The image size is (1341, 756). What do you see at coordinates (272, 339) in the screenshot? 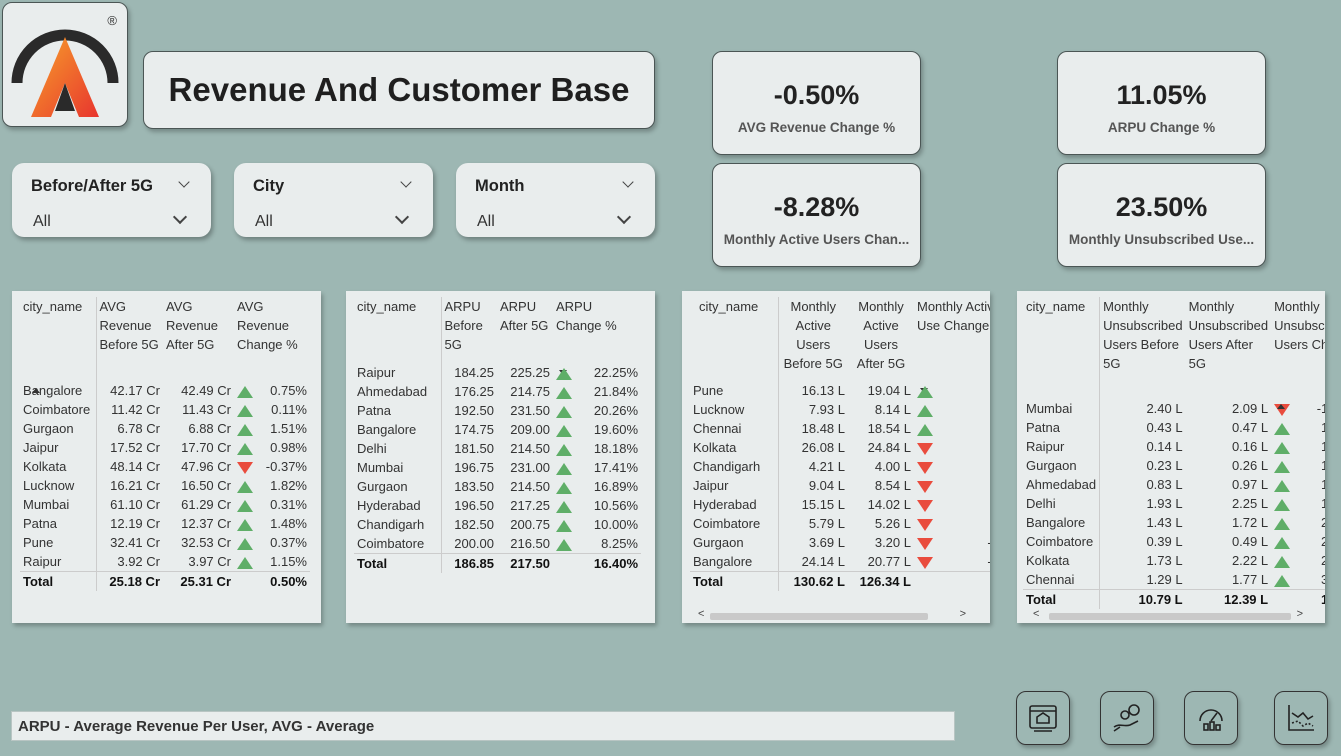
I see `column-header-revenue-change: AVG Revenue Change %` at bounding box center [272, 339].